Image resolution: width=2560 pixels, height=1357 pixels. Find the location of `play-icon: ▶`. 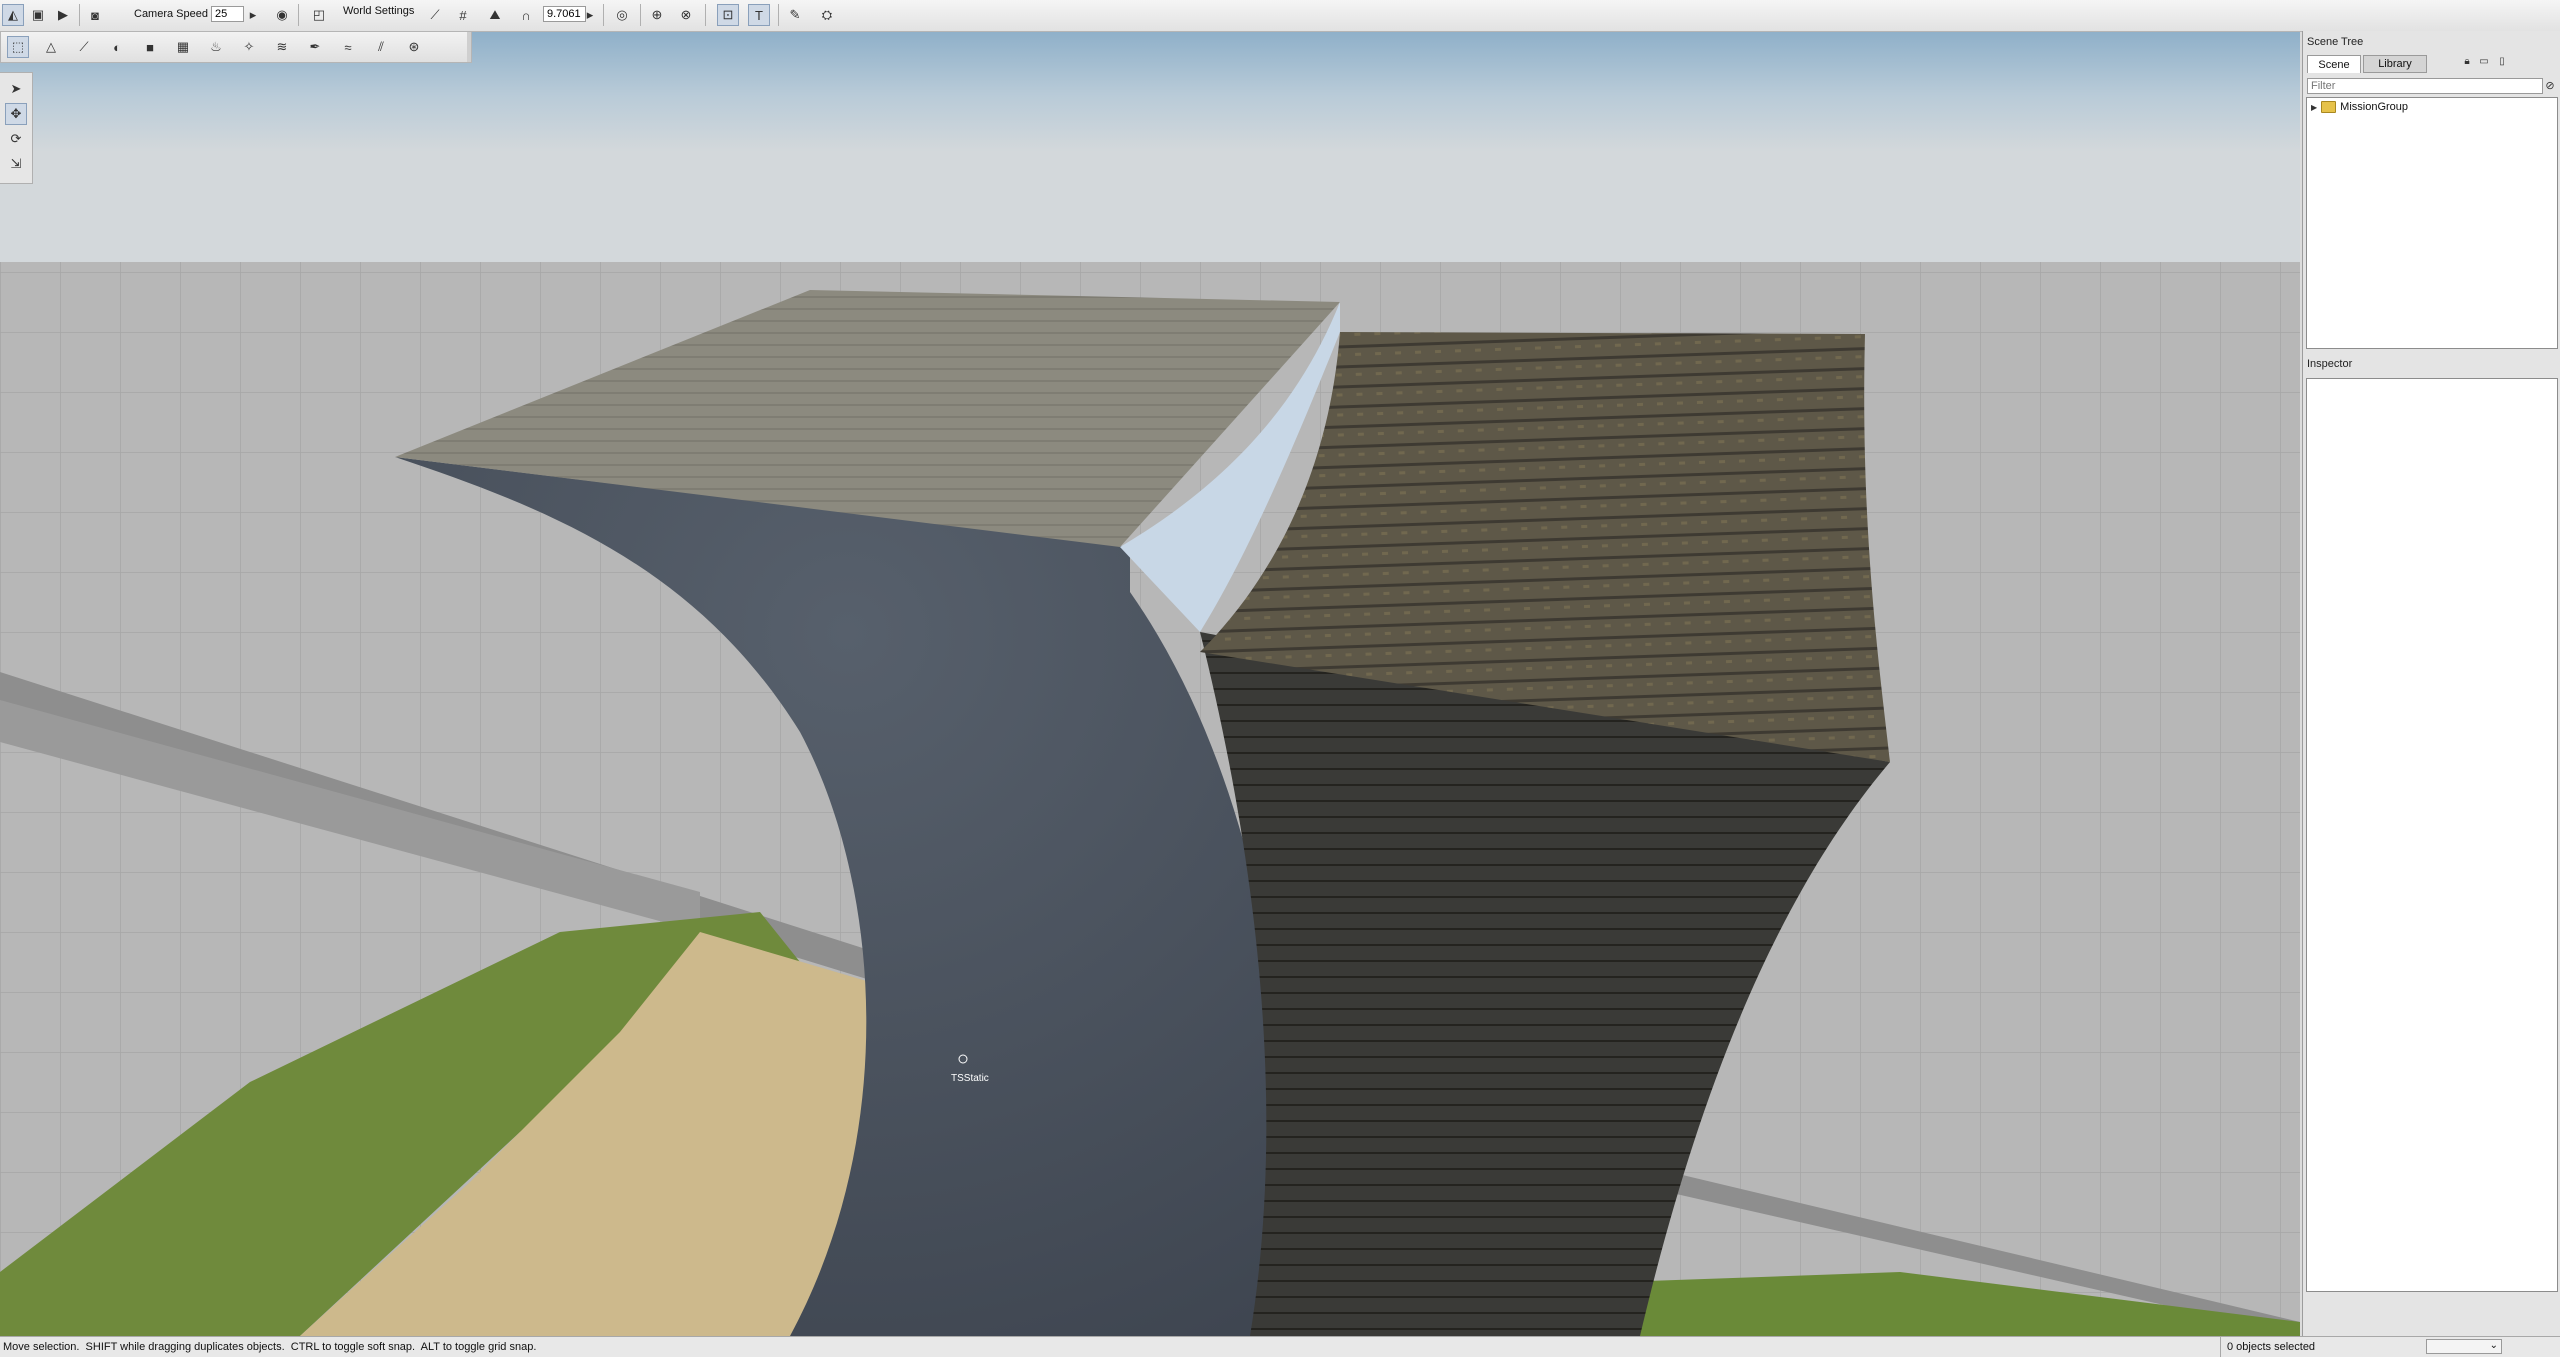

play-icon: ▶ is located at coordinates (63, 15).